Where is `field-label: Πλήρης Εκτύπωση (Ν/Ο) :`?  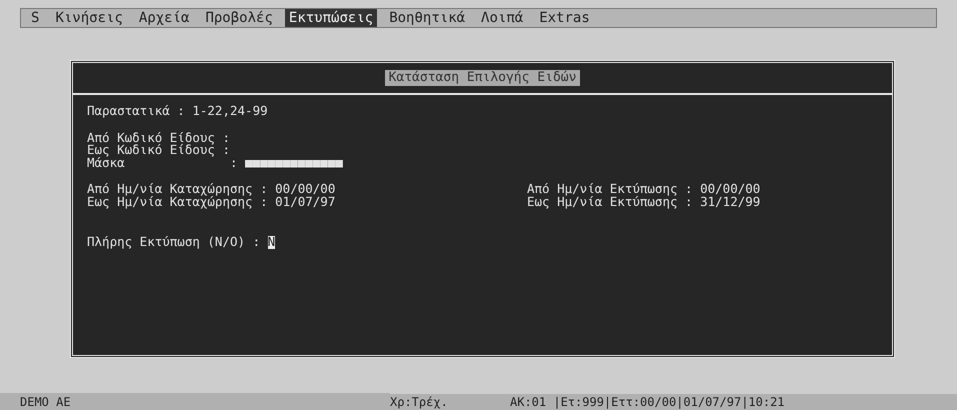
field-label: Πλήρης Εκτύπωση (Ν/Ο) : is located at coordinates (173, 242).